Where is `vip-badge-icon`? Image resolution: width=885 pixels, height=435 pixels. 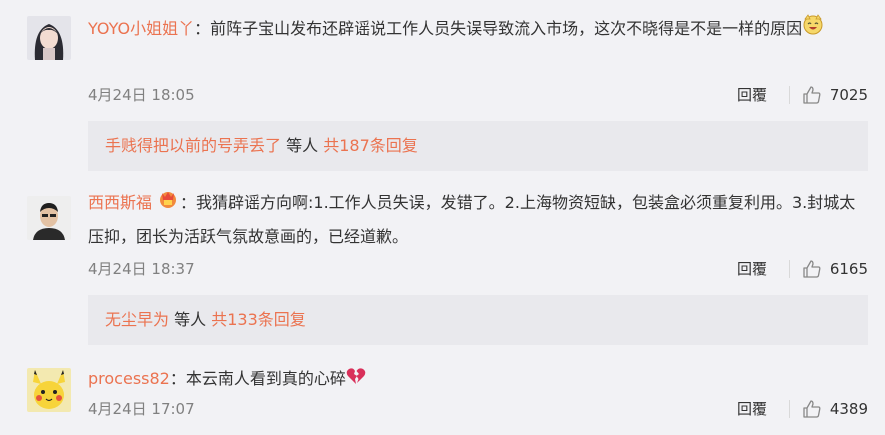 vip-badge-icon is located at coordinates (166, 203).